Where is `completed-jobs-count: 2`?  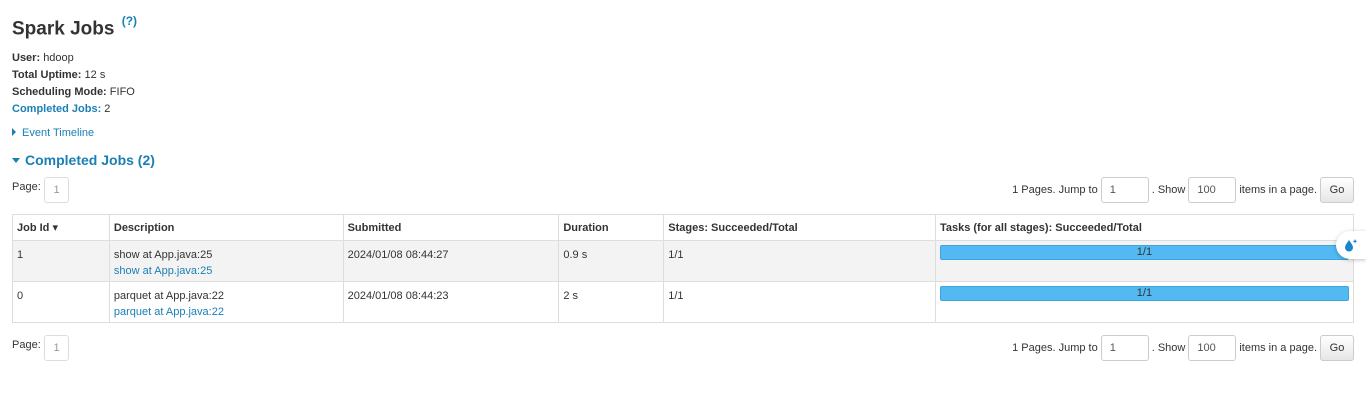 completed-jobs-count: 2 is located at coordinates (107, 109).